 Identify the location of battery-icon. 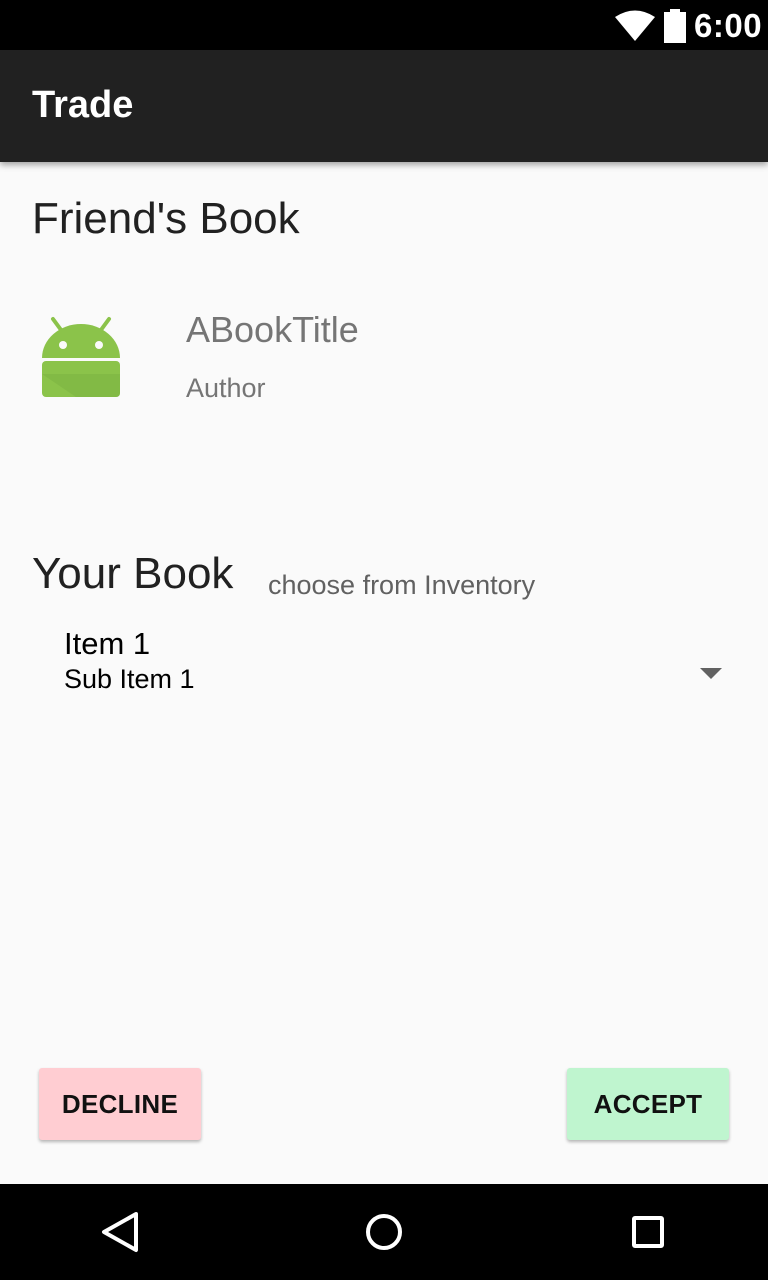
(675, 26).